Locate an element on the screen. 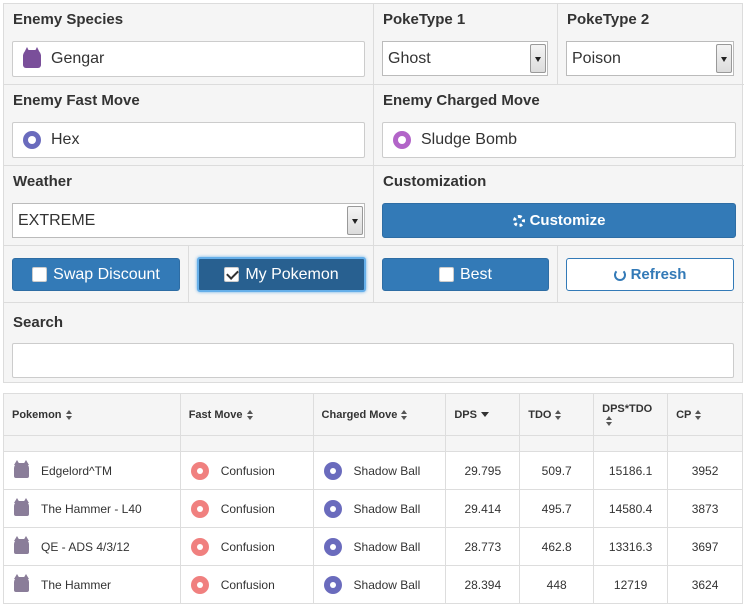 Image resolution: width=747 pixels, height=604 pixels. customize-button-label: Customize is located at coordinates (567, 220).